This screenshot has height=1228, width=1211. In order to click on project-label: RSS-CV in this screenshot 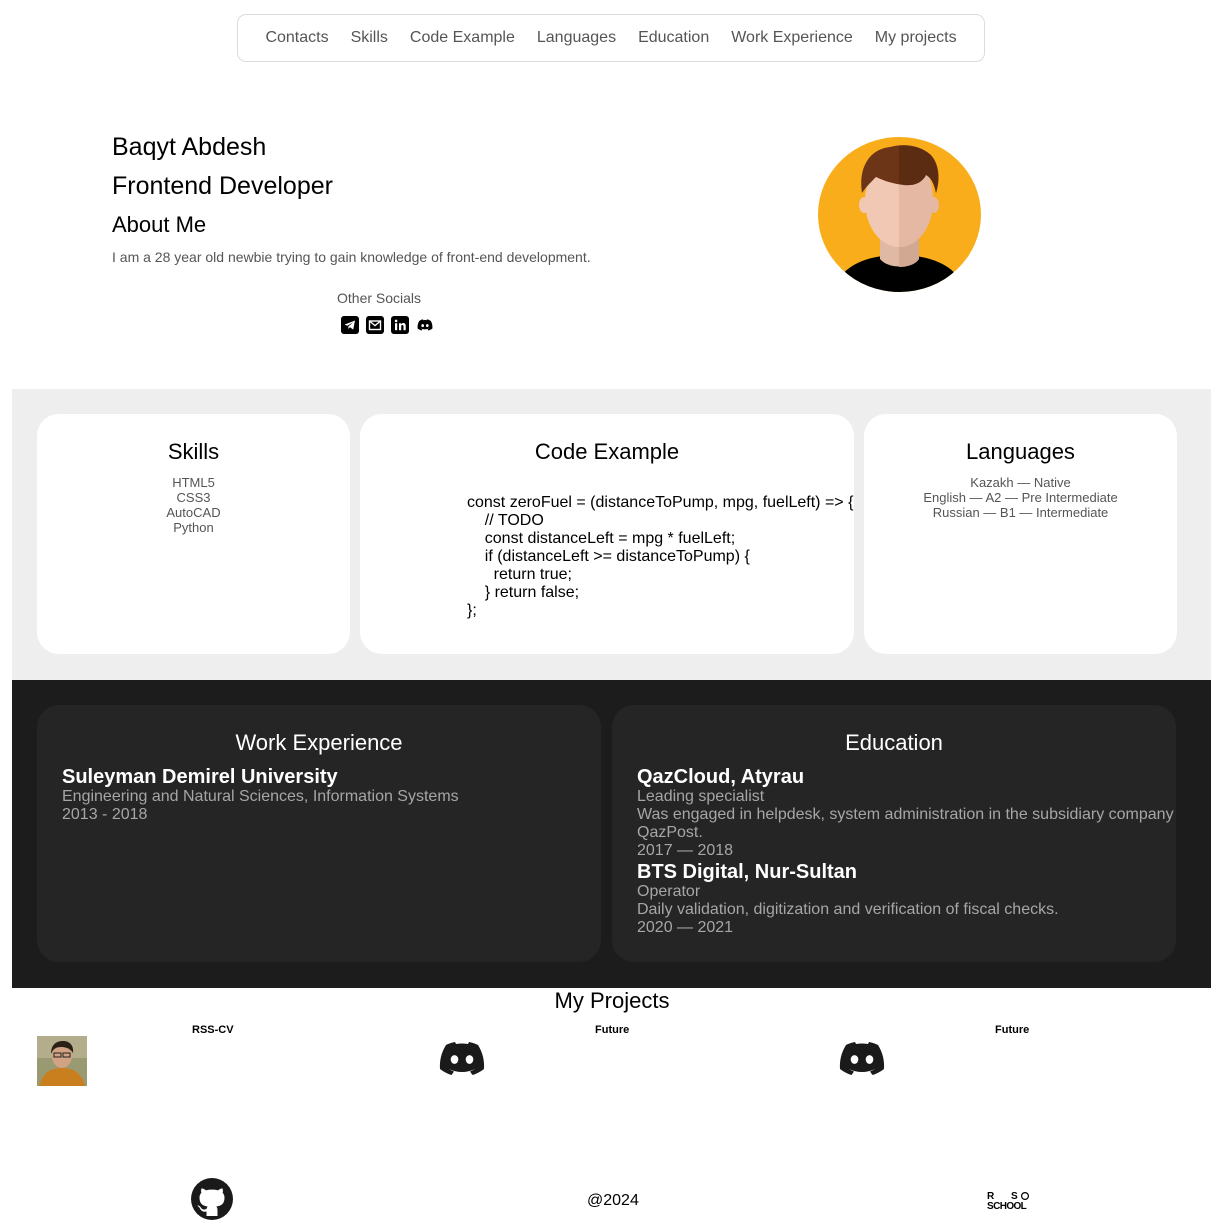, I will do `click(213, 1030)`.